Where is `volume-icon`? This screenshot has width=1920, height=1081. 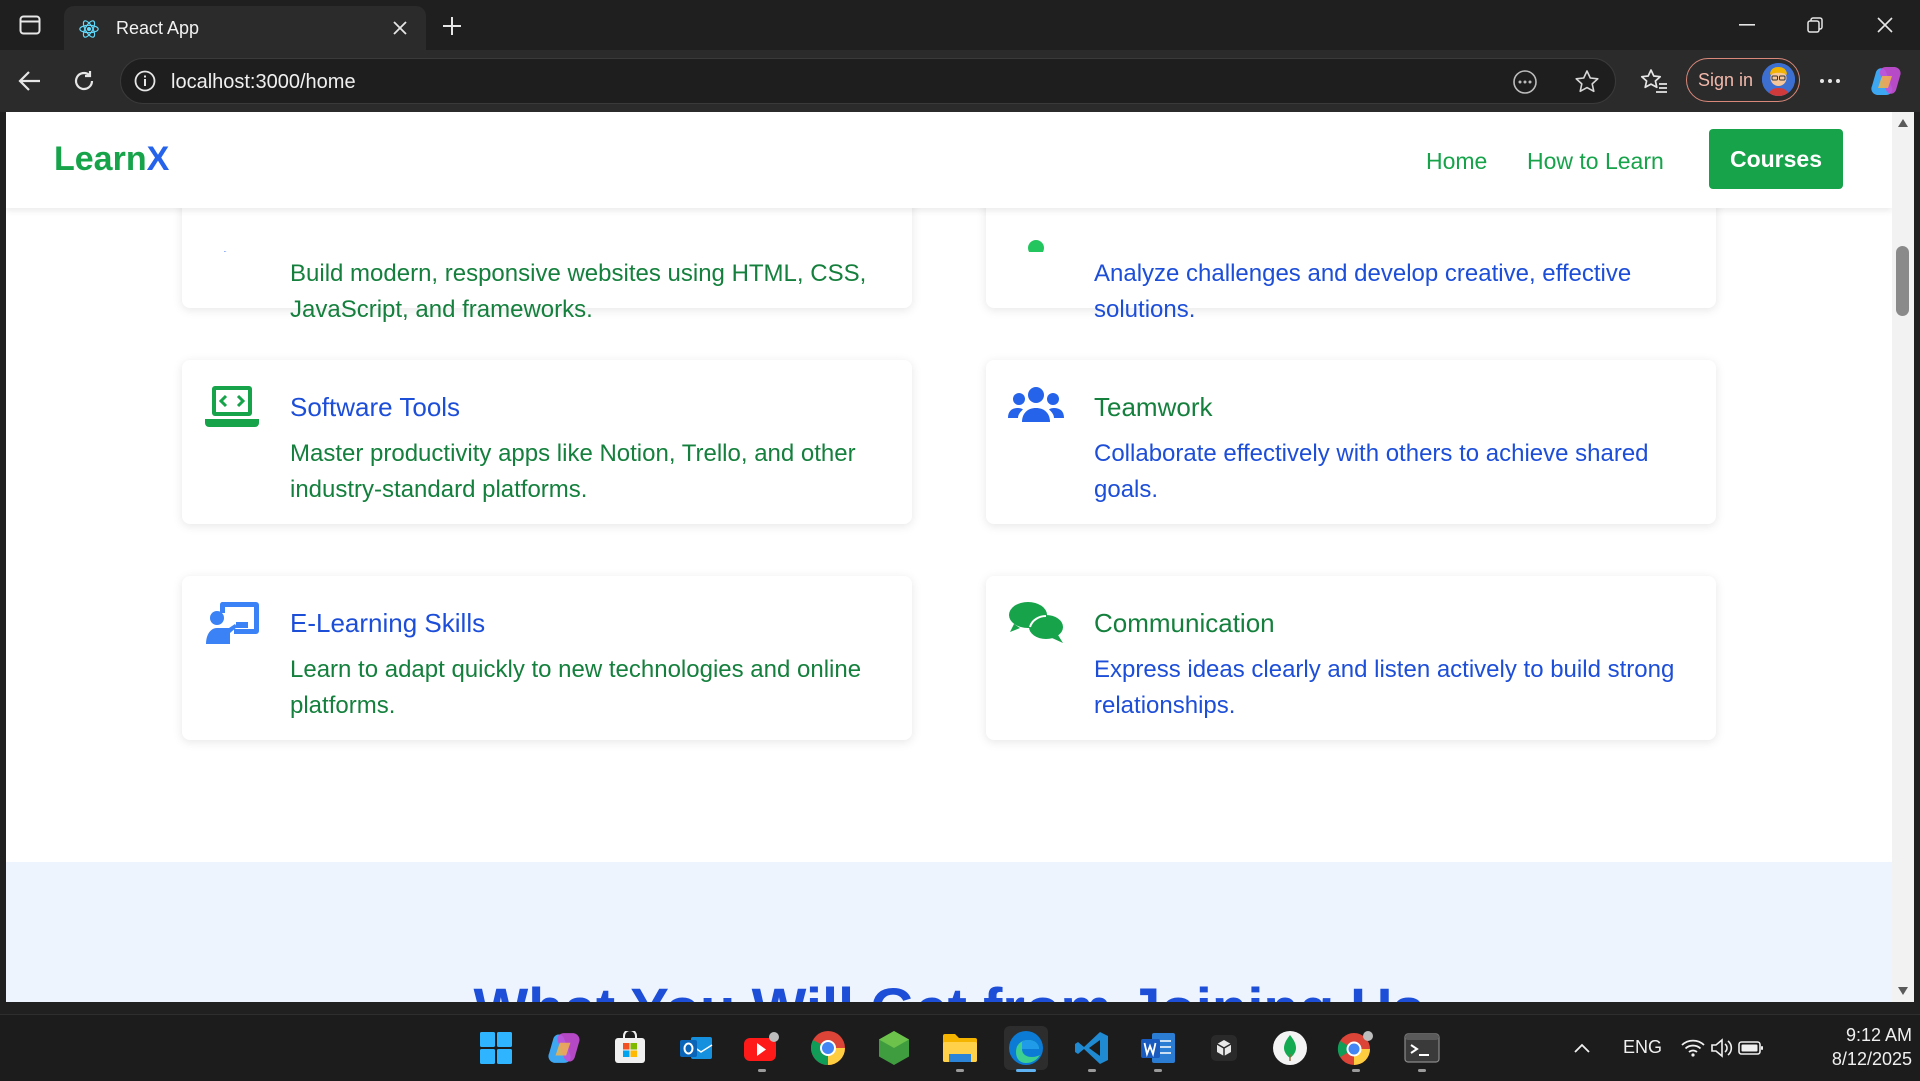
volume-icon is located at coordinates (1722, 1048).